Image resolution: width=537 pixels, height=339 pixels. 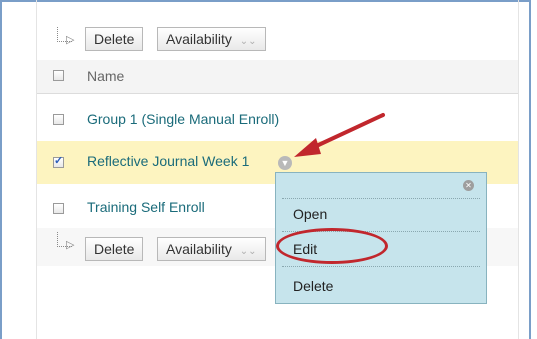 What do you see at coordinates (339, 135) in the screenshot?
I see `red-arrow-icon` at bounding box center [339, 135].